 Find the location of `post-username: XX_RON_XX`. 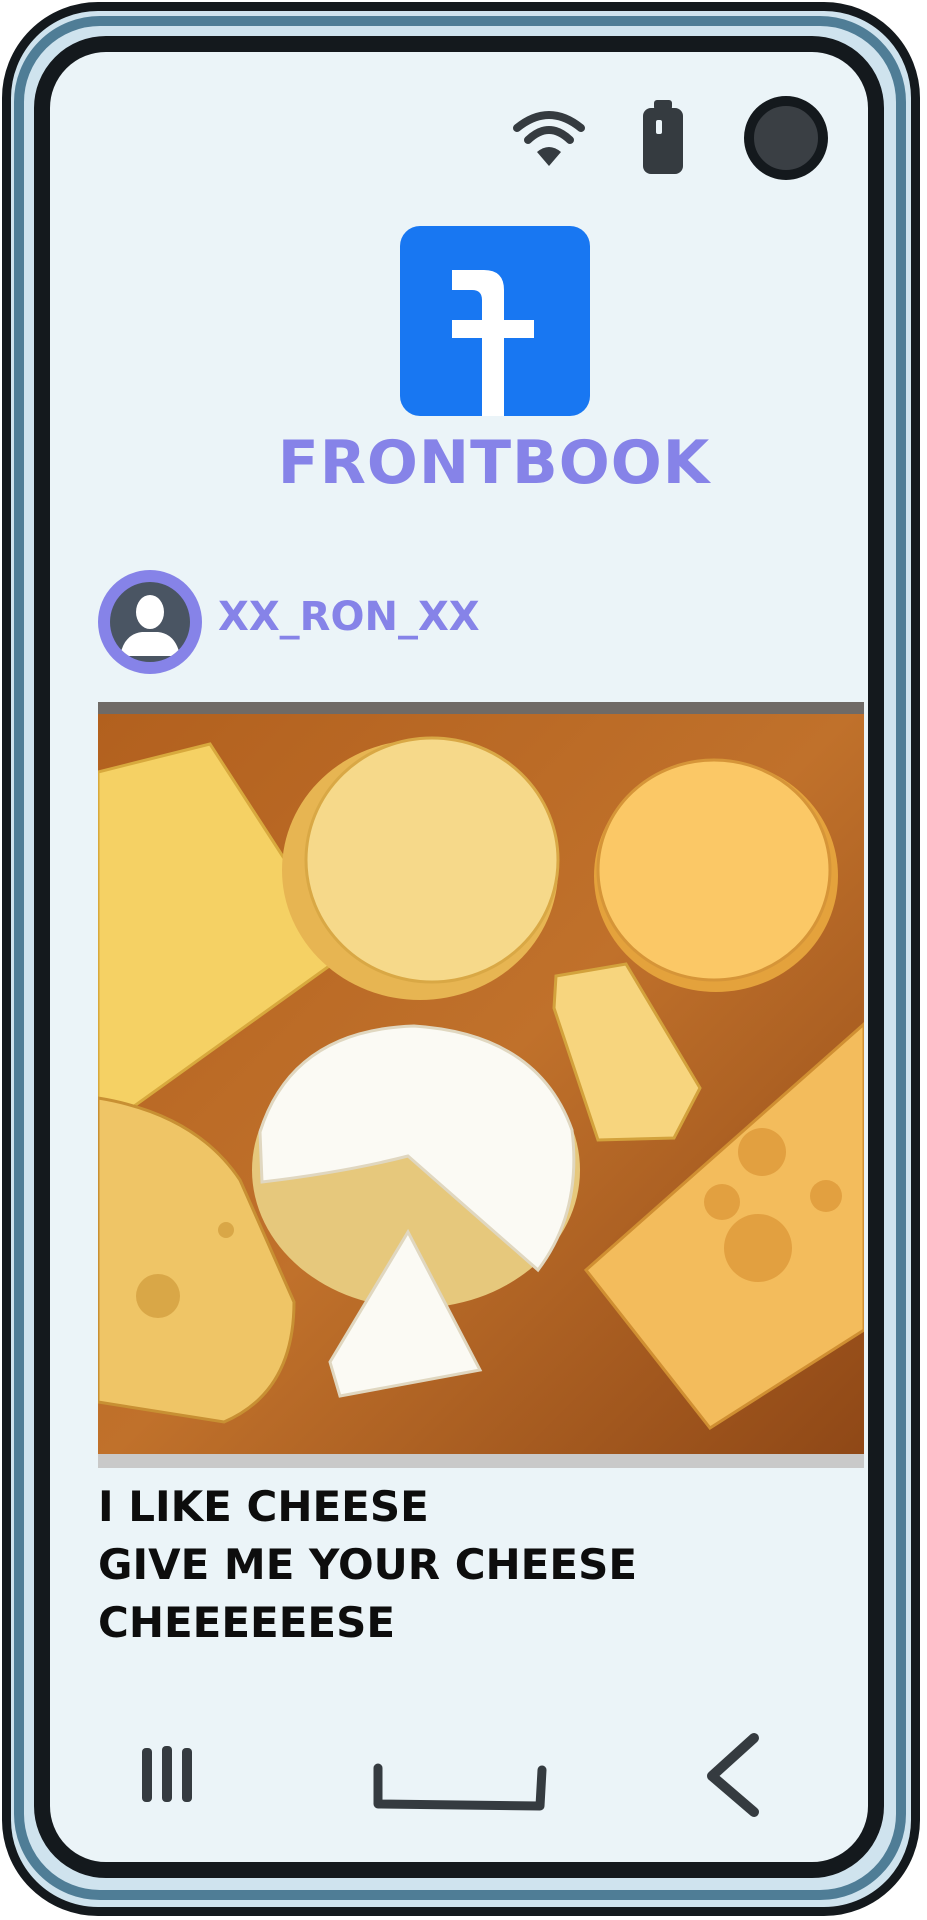

post-username: XX_RON_XX is located at coordinates (349, 617).